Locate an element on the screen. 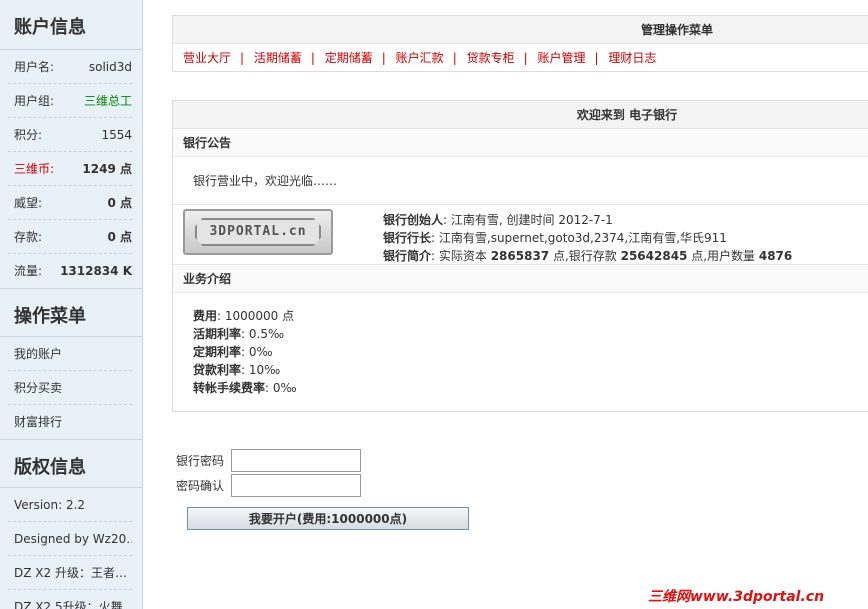 The height and width of the screenshot is (609, 868). management-nav: 营业大厅 | 活期储蓄 | 定期储蓄 | 账户汇款 | 贷款专柜 | 账户管理 | 理财日志 is located at coordinates (420, 58).